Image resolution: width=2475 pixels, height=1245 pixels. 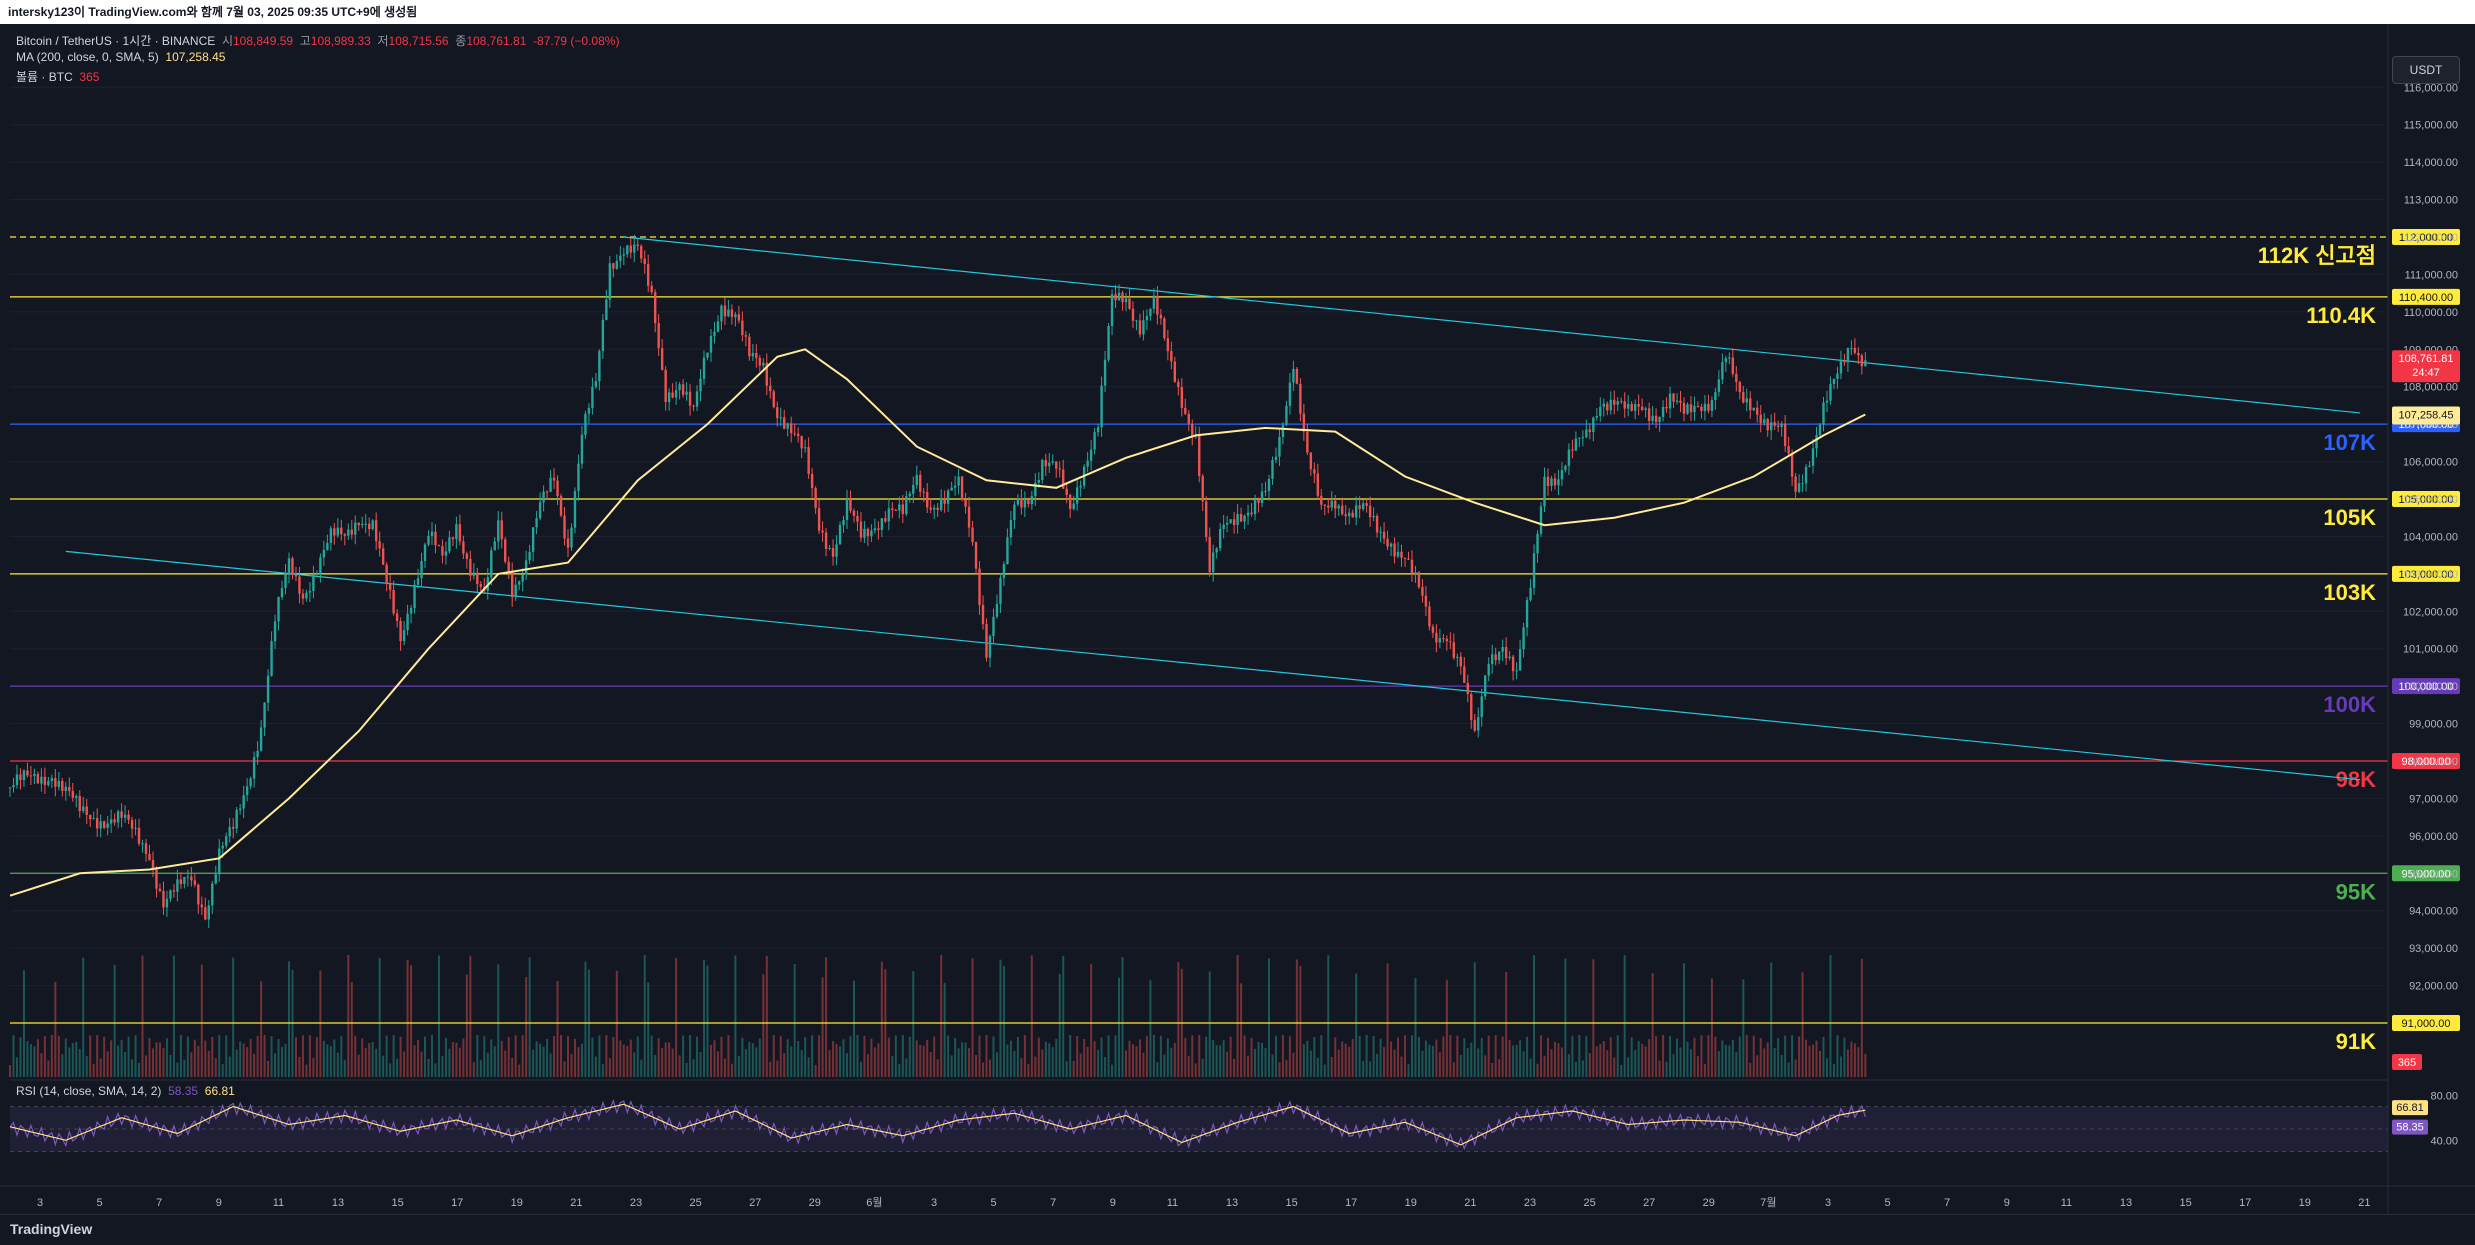 I want to click on tradingview-logo: TradingView, so click(x=51, y=1229).